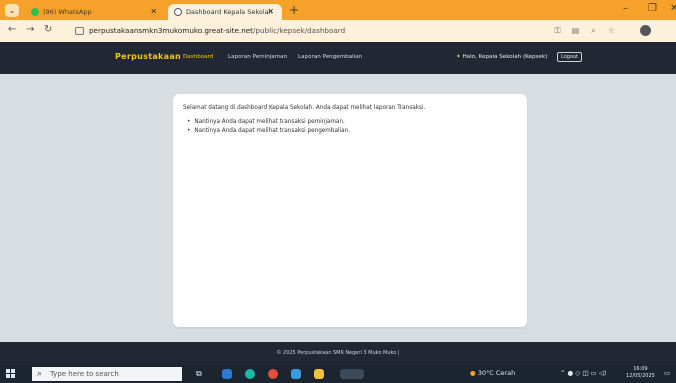 The image size is (676, 383). What do you see at coordinates (645, 30) in the screenshot?
I see `profile-avatar-icon` at bounding box center [645, 30].